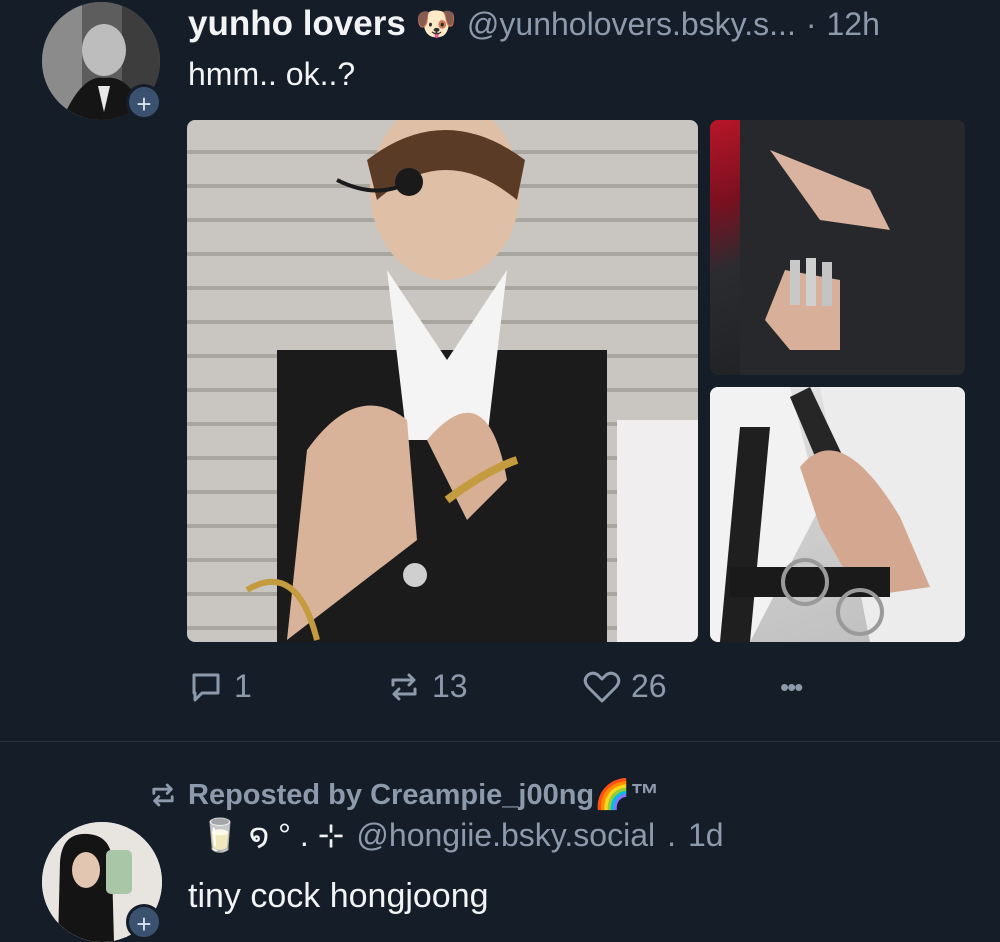  I want to click on post-image-bottom-right, so click(837, 514).